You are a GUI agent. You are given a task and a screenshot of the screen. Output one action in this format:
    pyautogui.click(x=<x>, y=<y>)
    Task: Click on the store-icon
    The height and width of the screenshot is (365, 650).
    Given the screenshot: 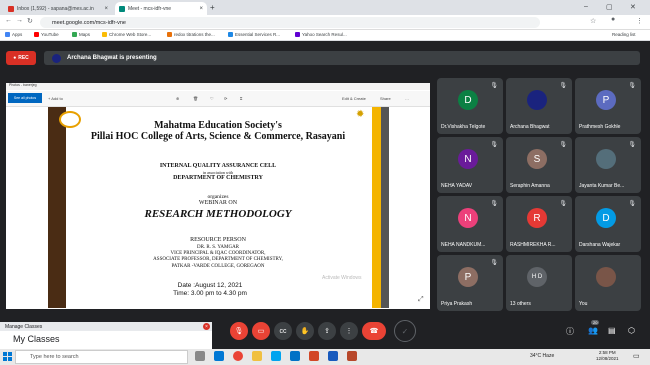 What is the action you would take?
    pyautogui.click(x=276, y=356)
    